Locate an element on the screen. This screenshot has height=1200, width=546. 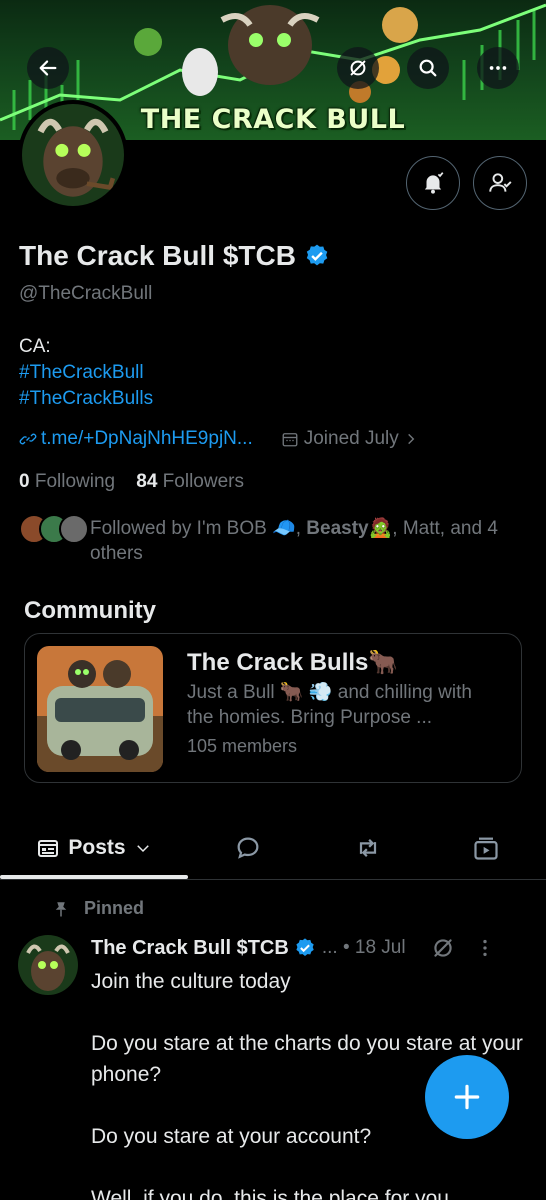
more-vertical-icon is located at coordinates (485, 948).